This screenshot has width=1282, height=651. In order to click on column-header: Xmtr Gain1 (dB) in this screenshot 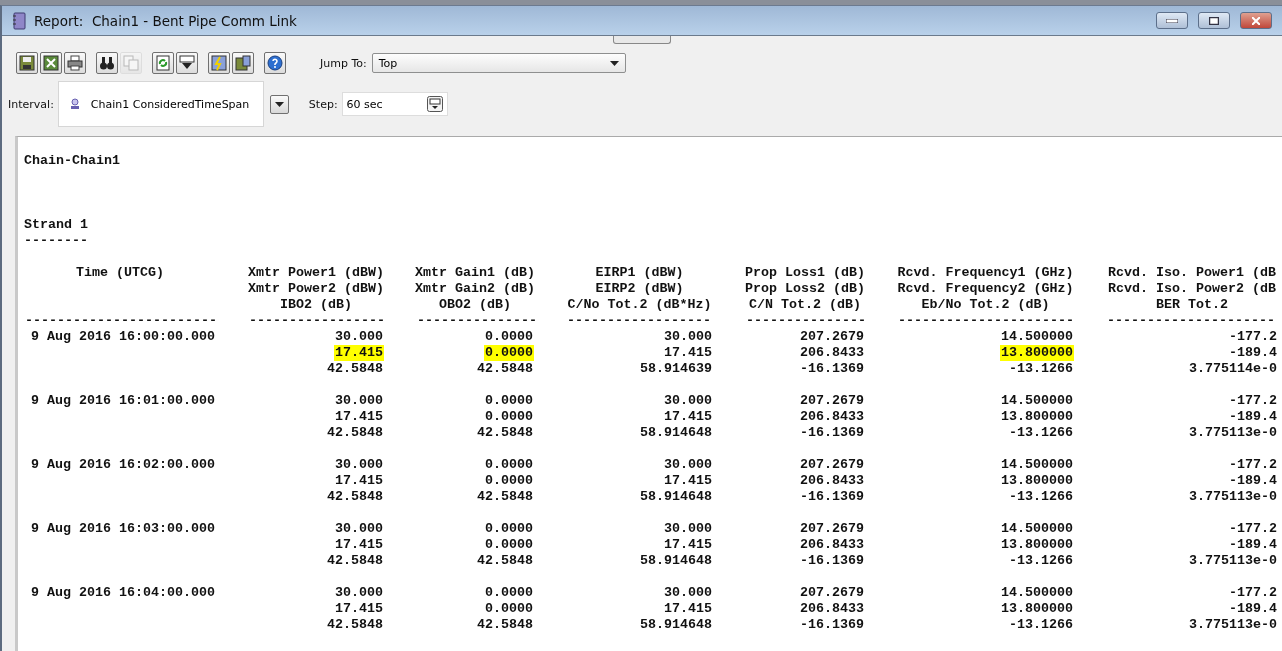, I will do `click(475, 273)`.